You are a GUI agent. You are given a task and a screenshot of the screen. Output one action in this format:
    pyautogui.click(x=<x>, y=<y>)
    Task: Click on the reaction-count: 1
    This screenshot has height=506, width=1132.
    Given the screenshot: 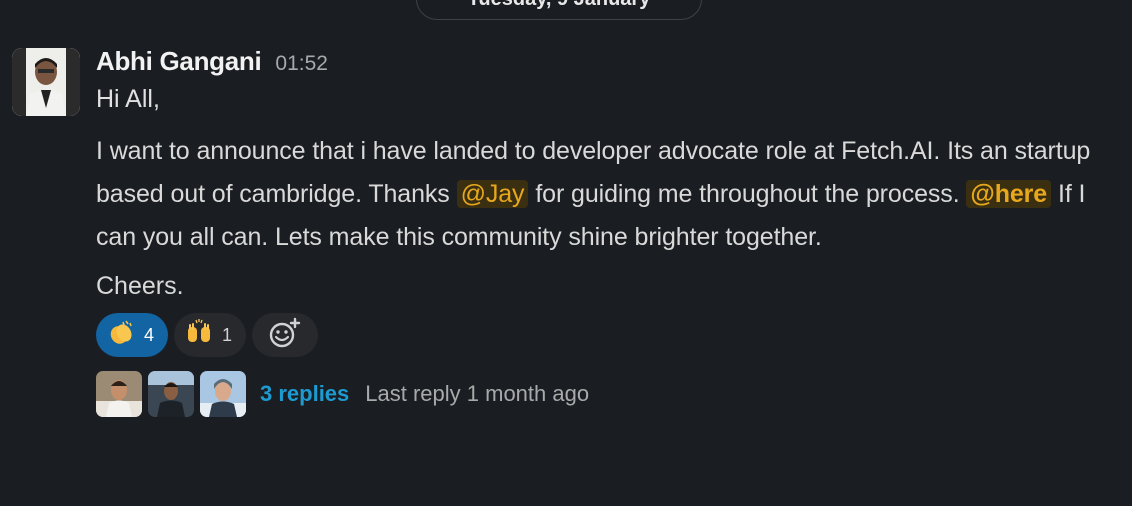 What is the action you would take?
    pyautogui.click(x=227, y=334)
    